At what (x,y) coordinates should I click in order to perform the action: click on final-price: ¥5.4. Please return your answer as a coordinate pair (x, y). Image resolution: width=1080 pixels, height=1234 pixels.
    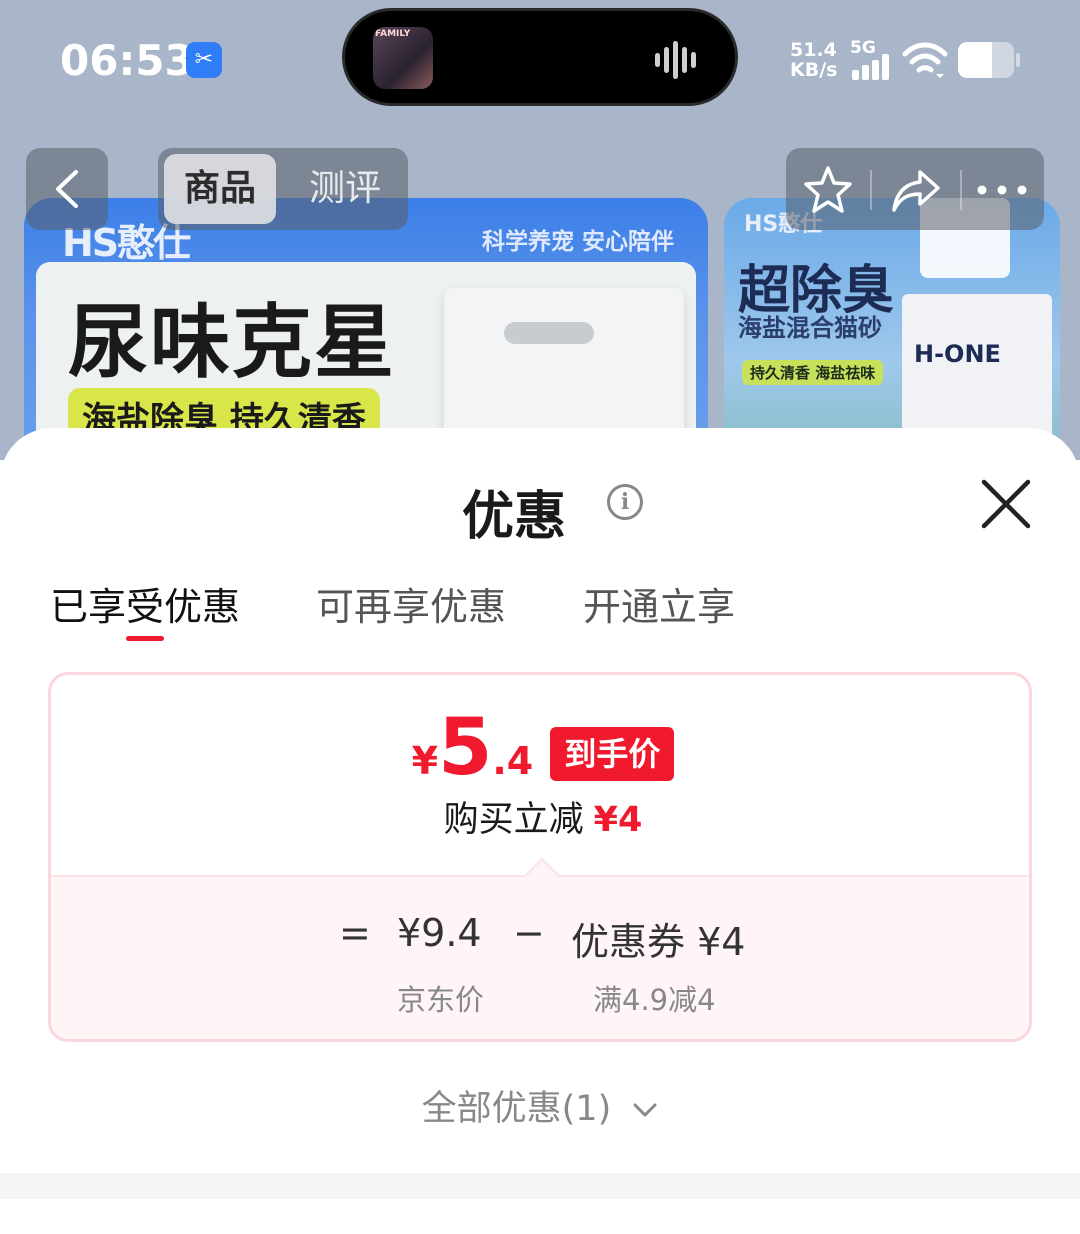
    Looking at the image, I should click on (473, 748).